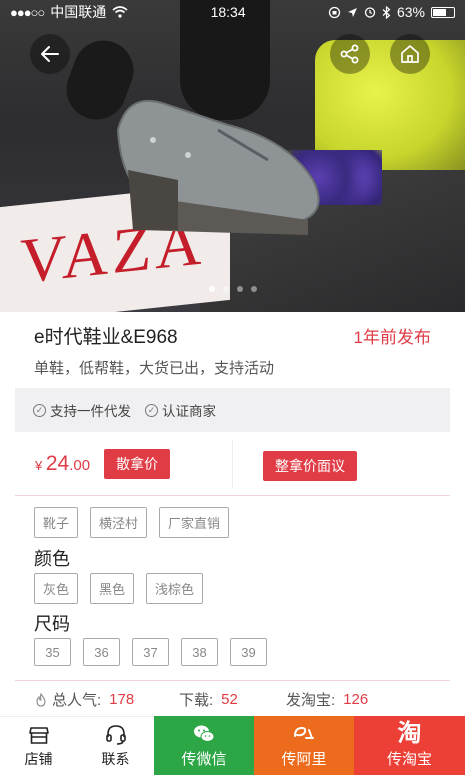  I want to click on home-button, so click(410, 54).